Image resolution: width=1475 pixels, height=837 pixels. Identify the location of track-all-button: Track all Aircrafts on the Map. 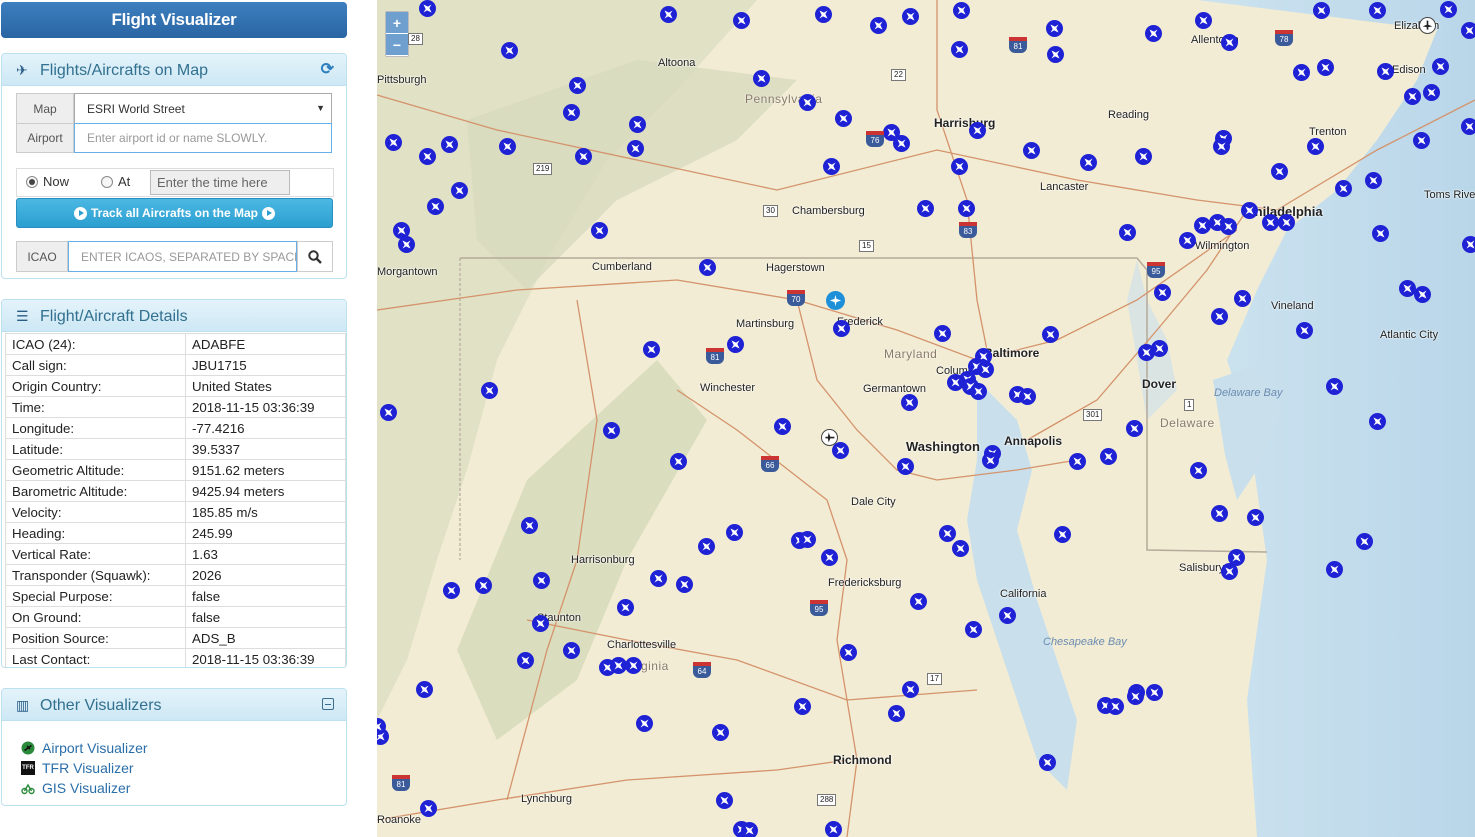
(174, 213).